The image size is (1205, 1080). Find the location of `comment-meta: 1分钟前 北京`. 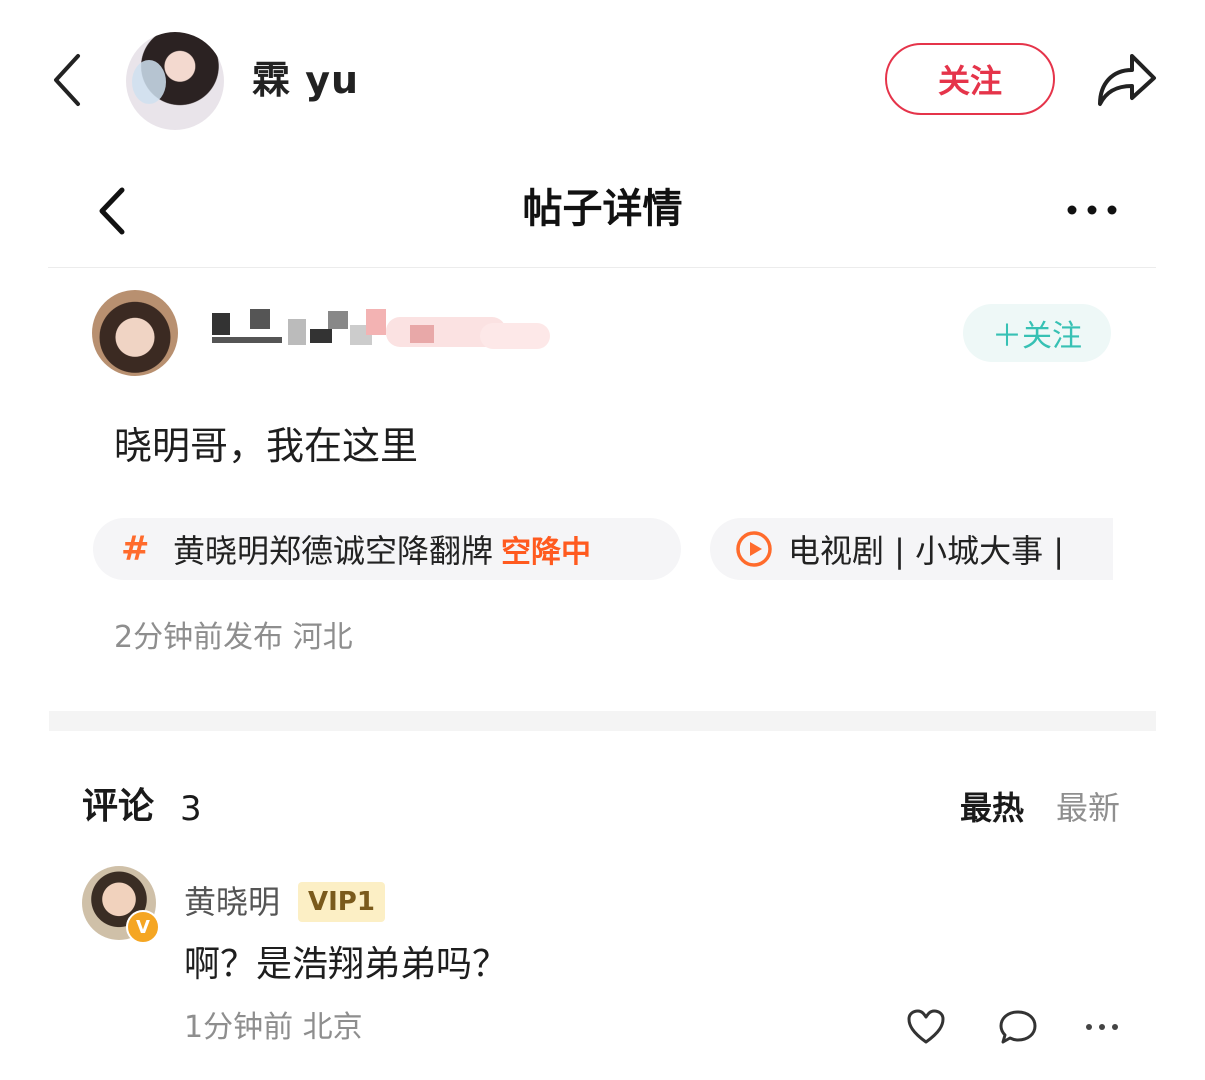

comment-meta: 1分钟前 北京 is located at coordinates (273, 1027).